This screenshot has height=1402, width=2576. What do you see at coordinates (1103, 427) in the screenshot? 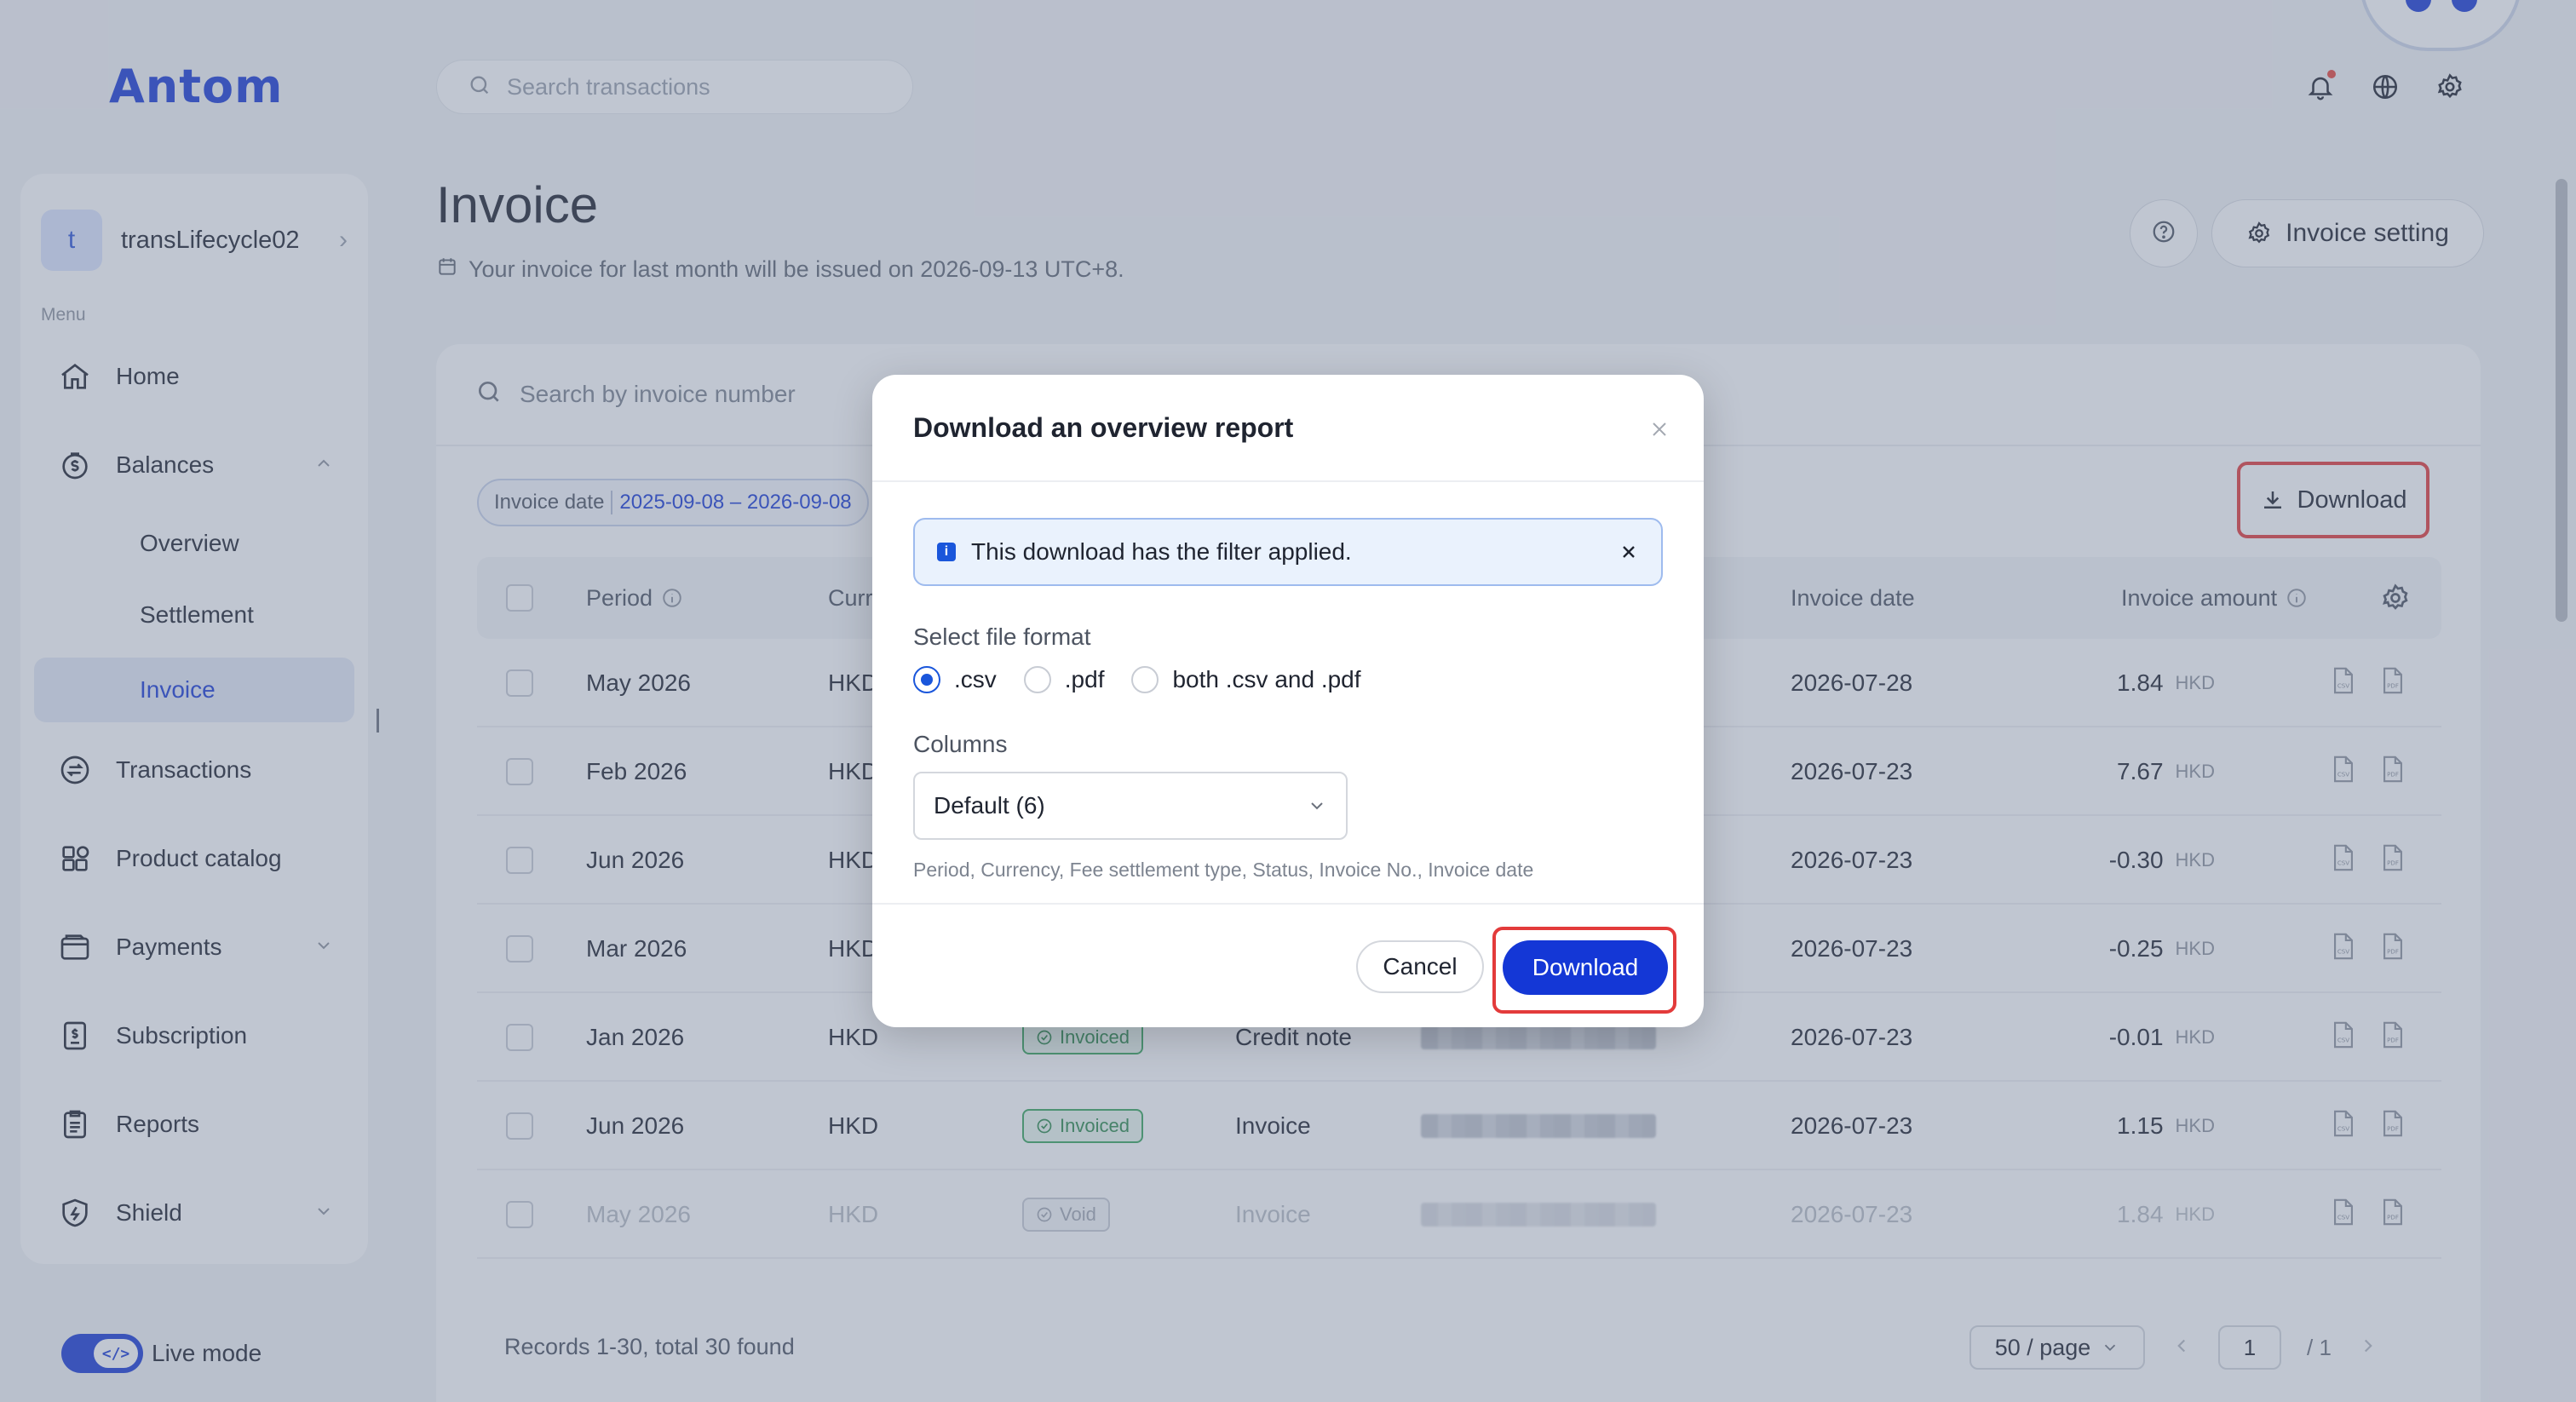
I see `modal-title: Download an overview report` at bounding box center [1103, 427].